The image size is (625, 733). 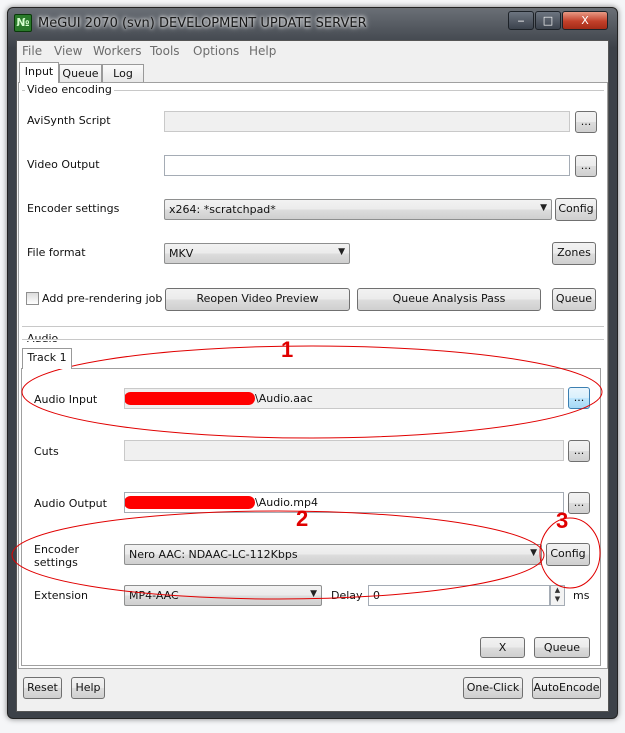 What do you see at coordinates (302, 518) in the screenshot?
I see `annotation-number-2: 2` at bounding box center [302, 518].